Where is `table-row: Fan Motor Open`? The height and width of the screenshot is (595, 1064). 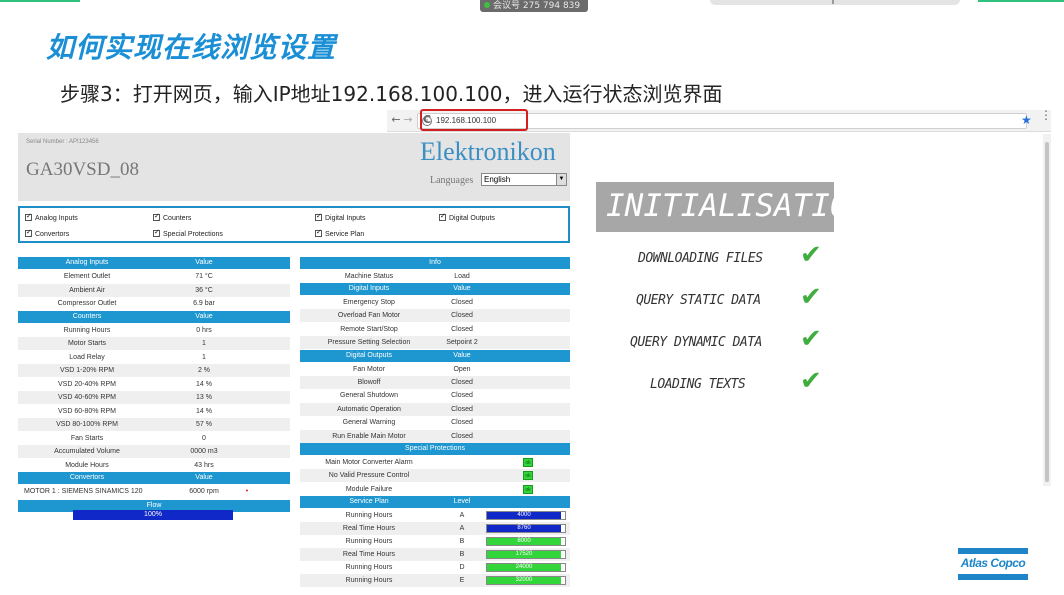
table-row: Fan Motor Open is located at coordinates (435, 369).